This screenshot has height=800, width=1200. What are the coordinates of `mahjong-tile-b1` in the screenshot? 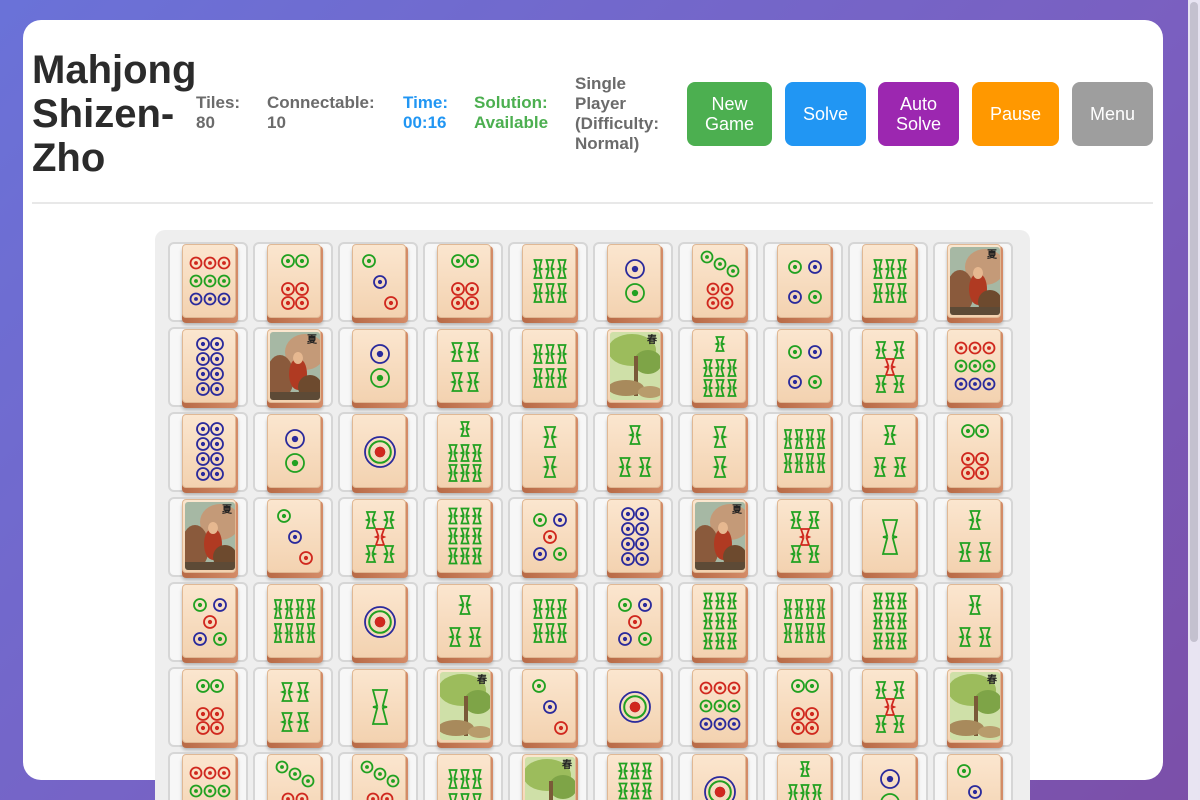 It's located at (889, 536).